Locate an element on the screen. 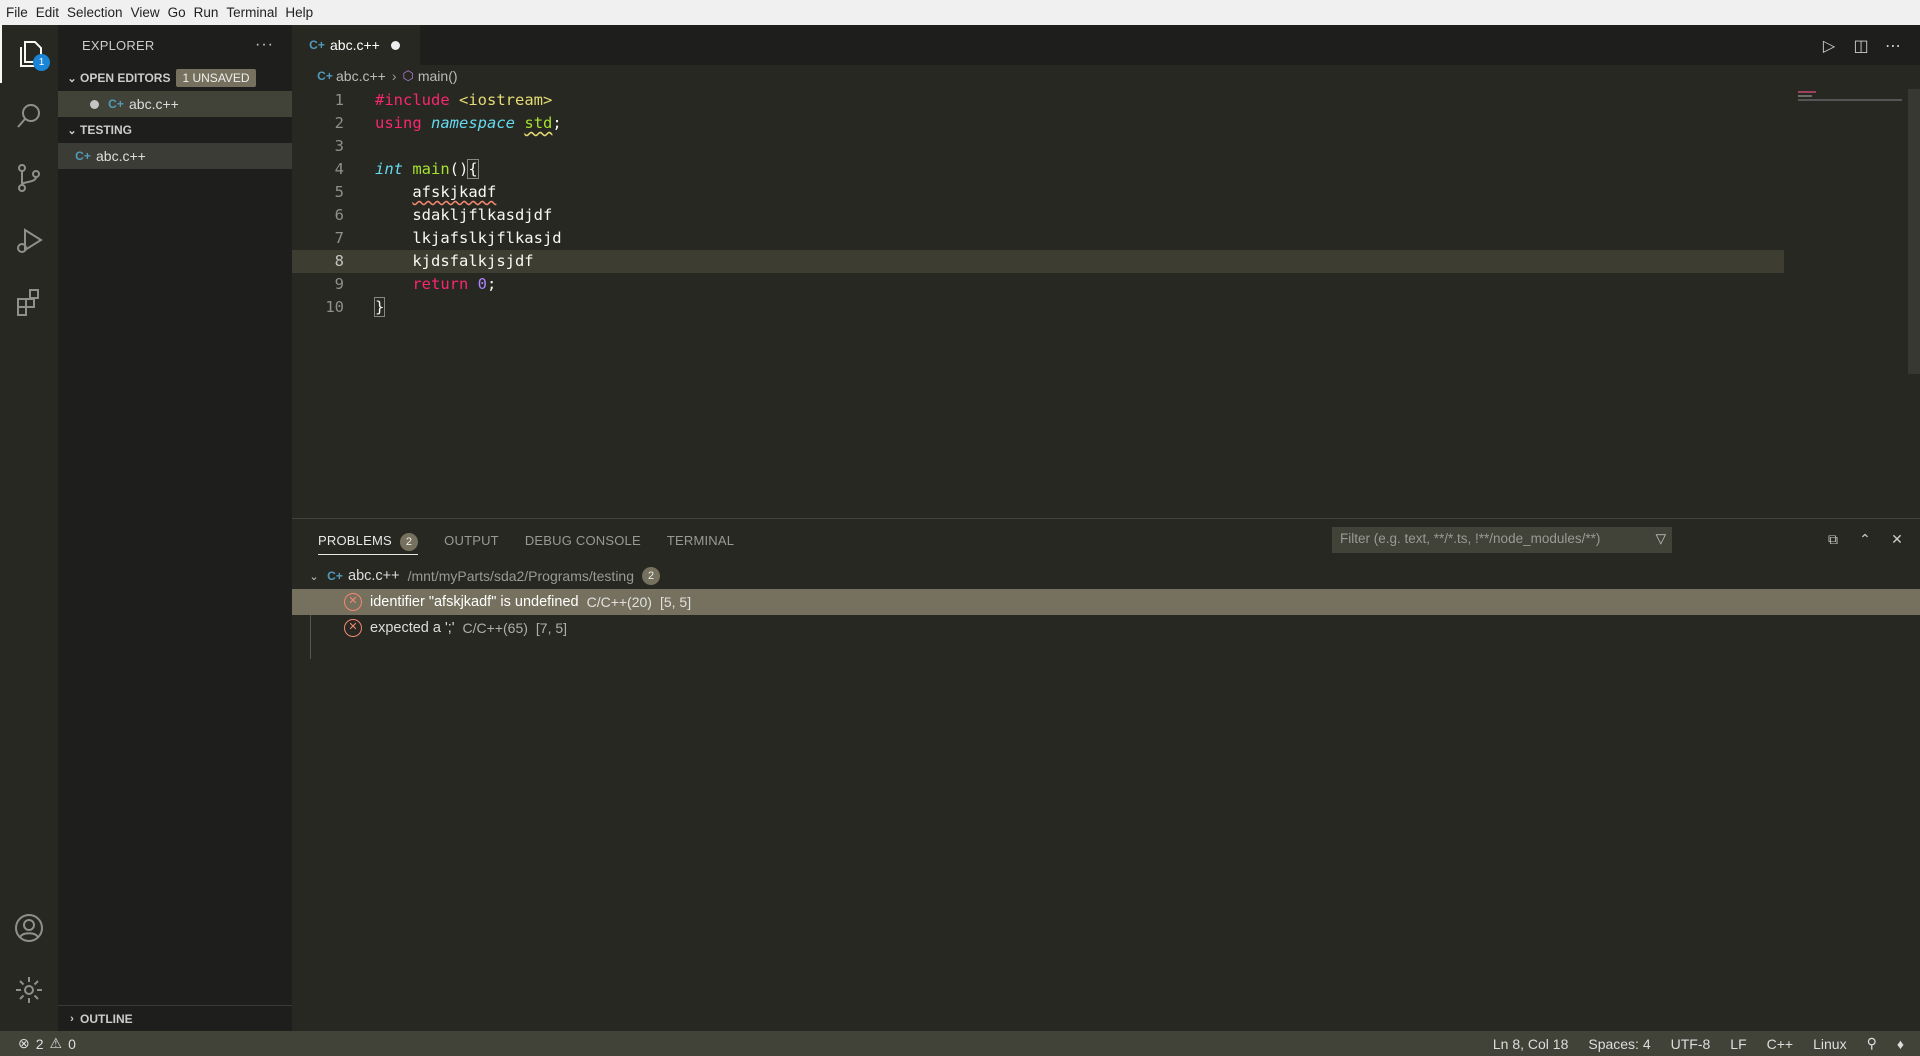  line-number: 3 is located at coordinates (339, 146).